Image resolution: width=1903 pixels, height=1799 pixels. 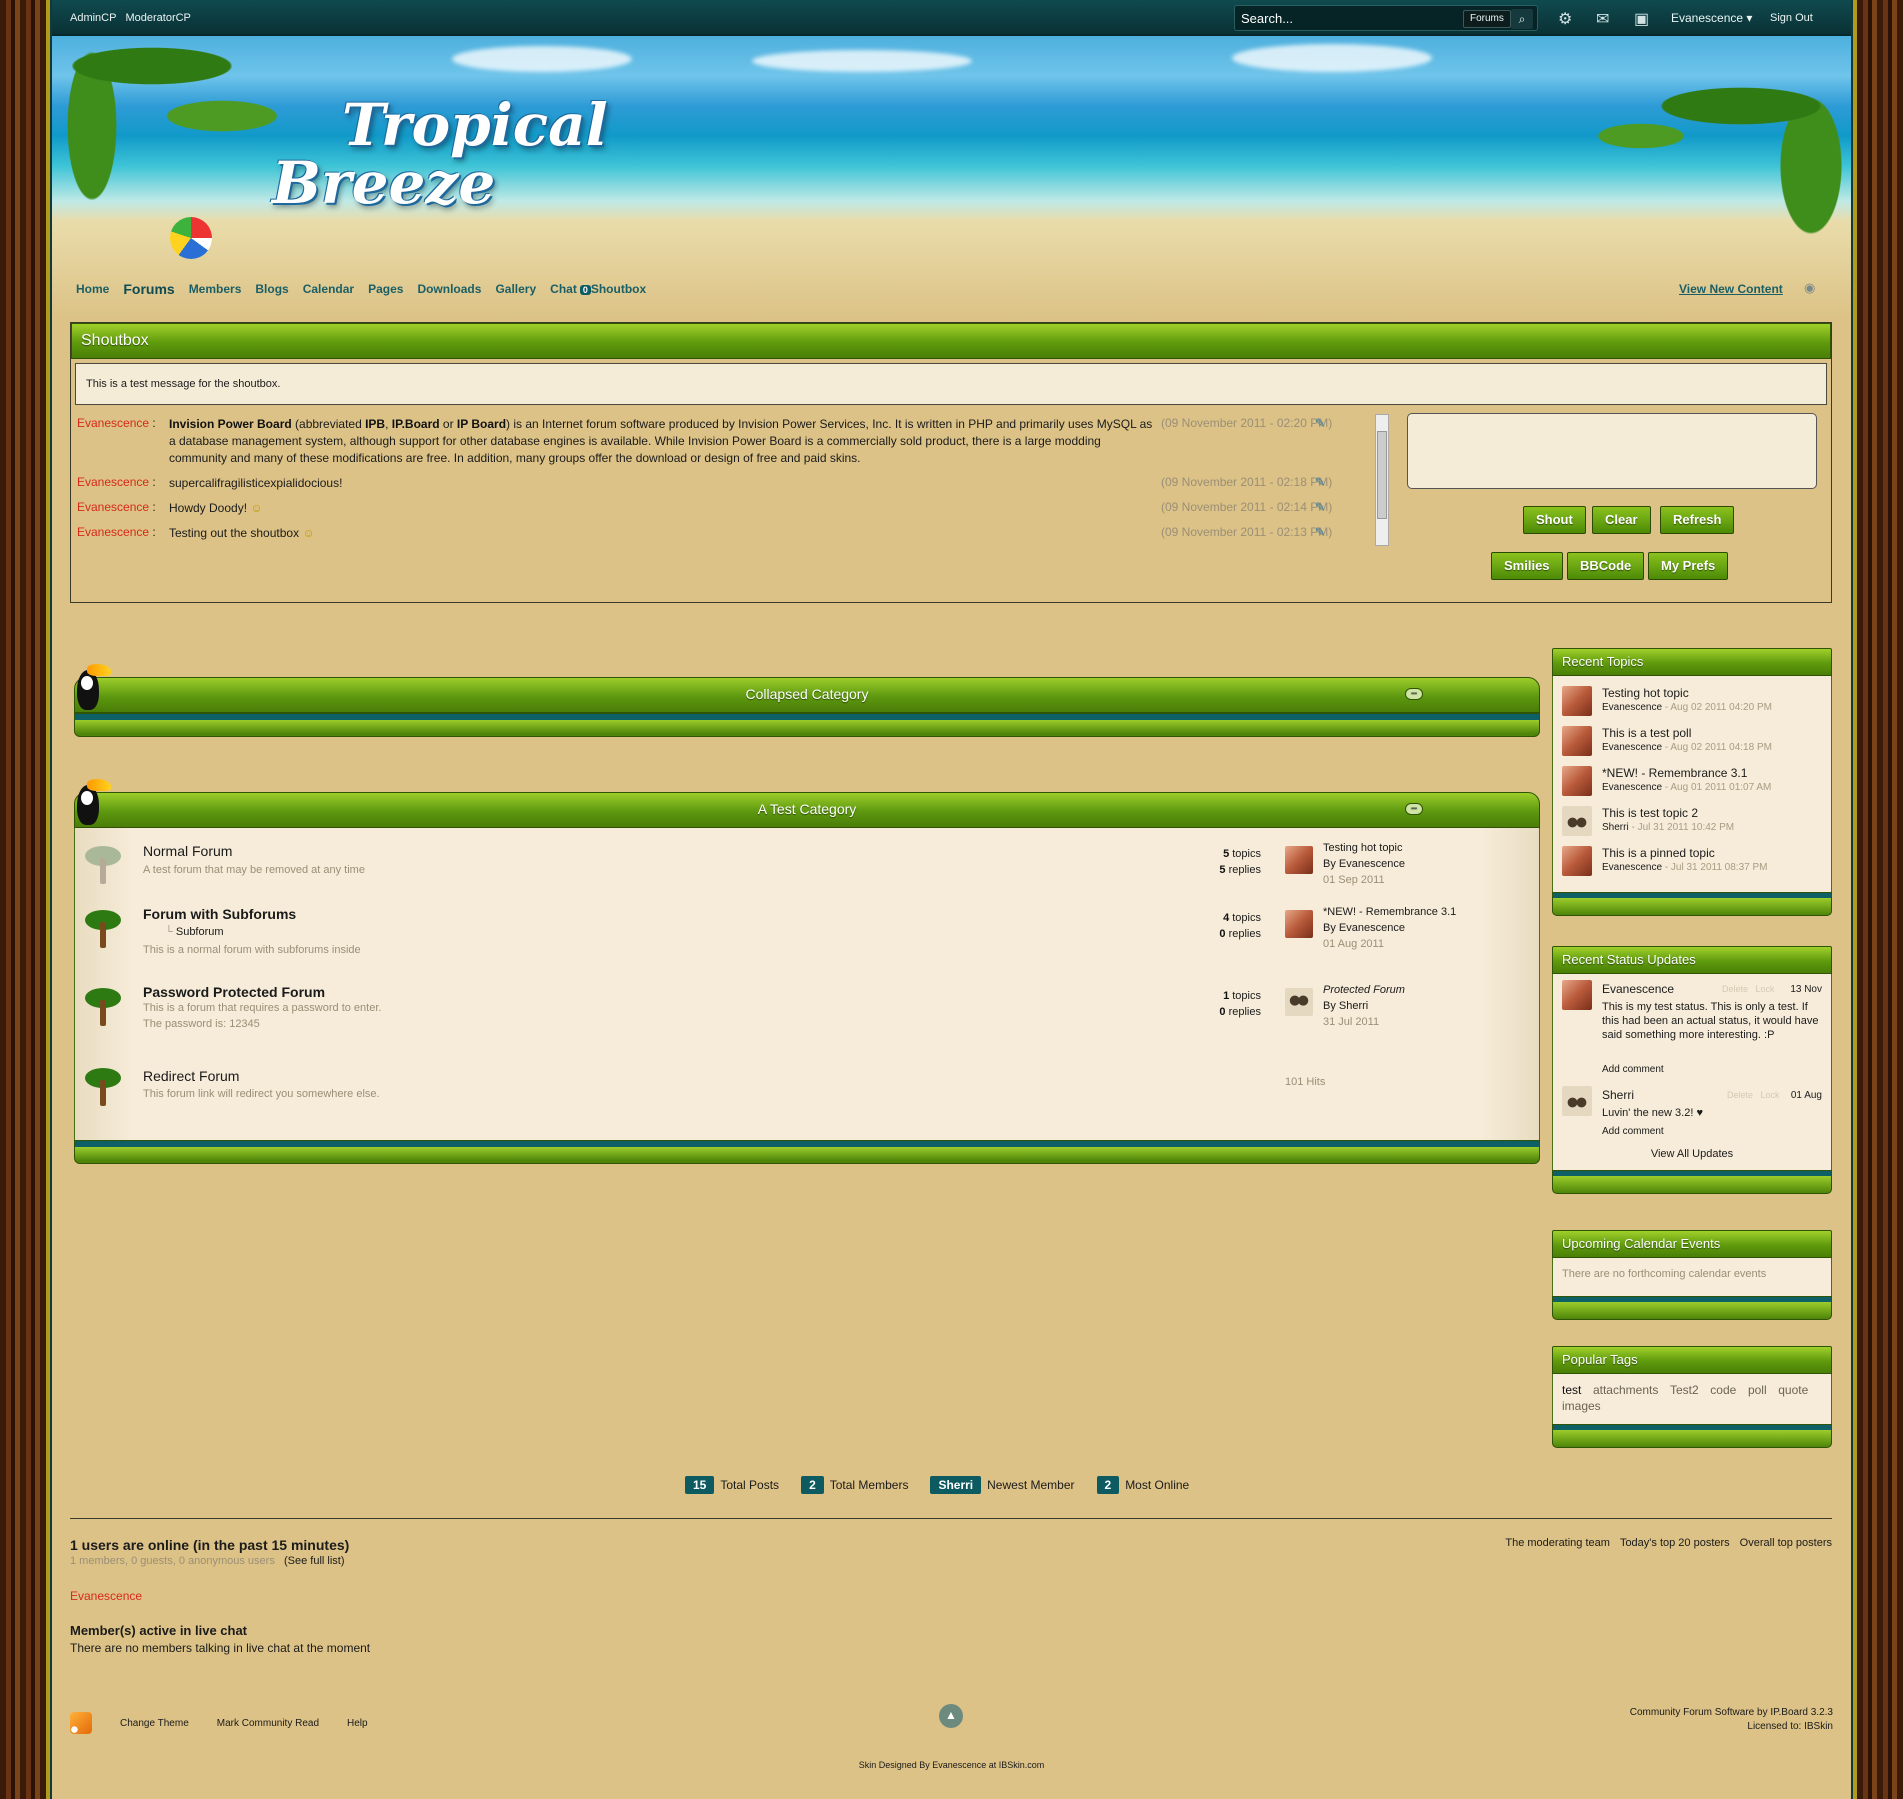 I want to click on change-theme-link: Change Theme, so click(x=154, y=1723).